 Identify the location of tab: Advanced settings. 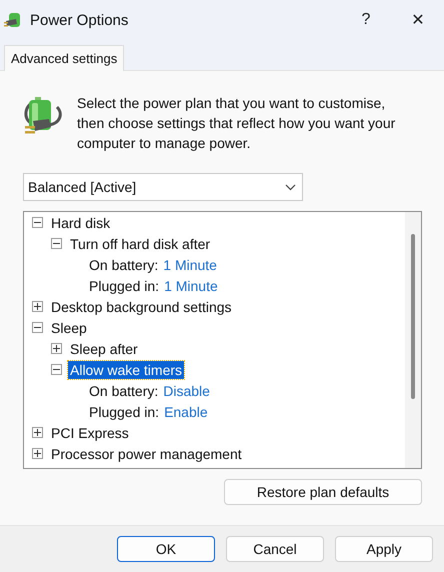
(64, 58).